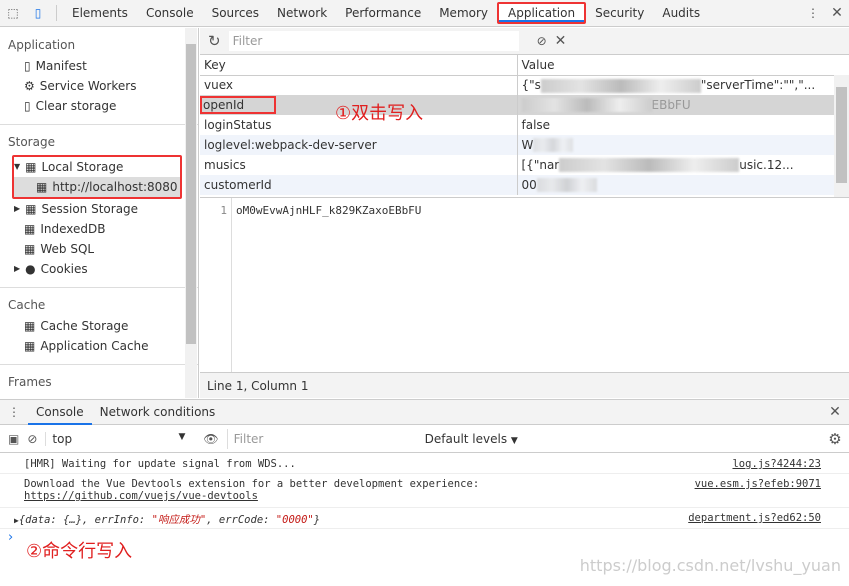  Describe the element at coordinates (27, 305) in the screenshot. I see `section-cache: Cache` at that location.